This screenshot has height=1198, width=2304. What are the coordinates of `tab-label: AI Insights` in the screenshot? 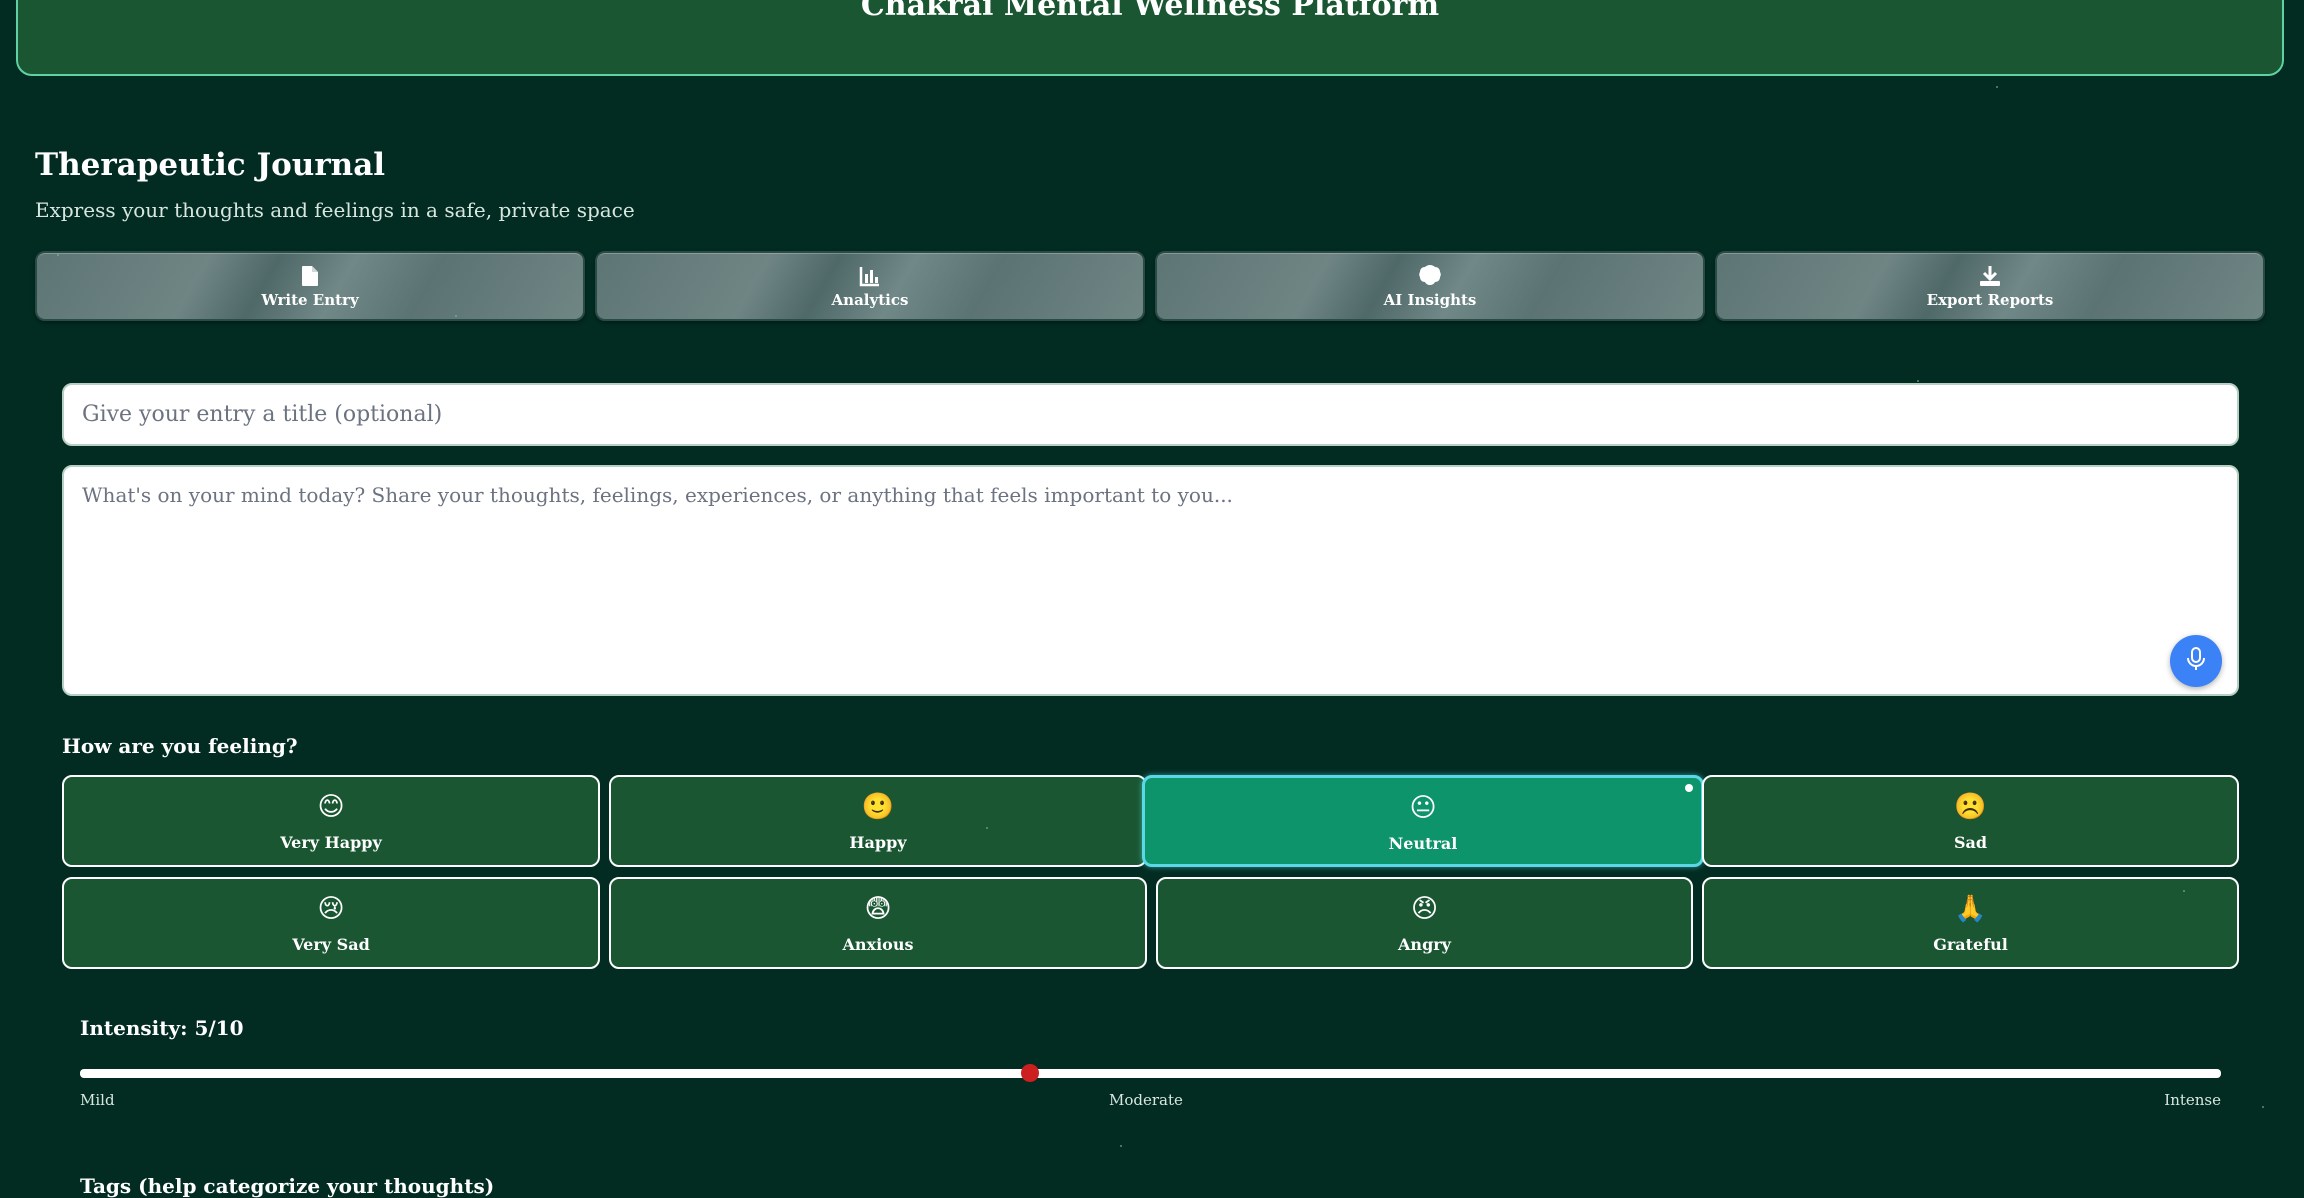 It's located at (1430, 300).